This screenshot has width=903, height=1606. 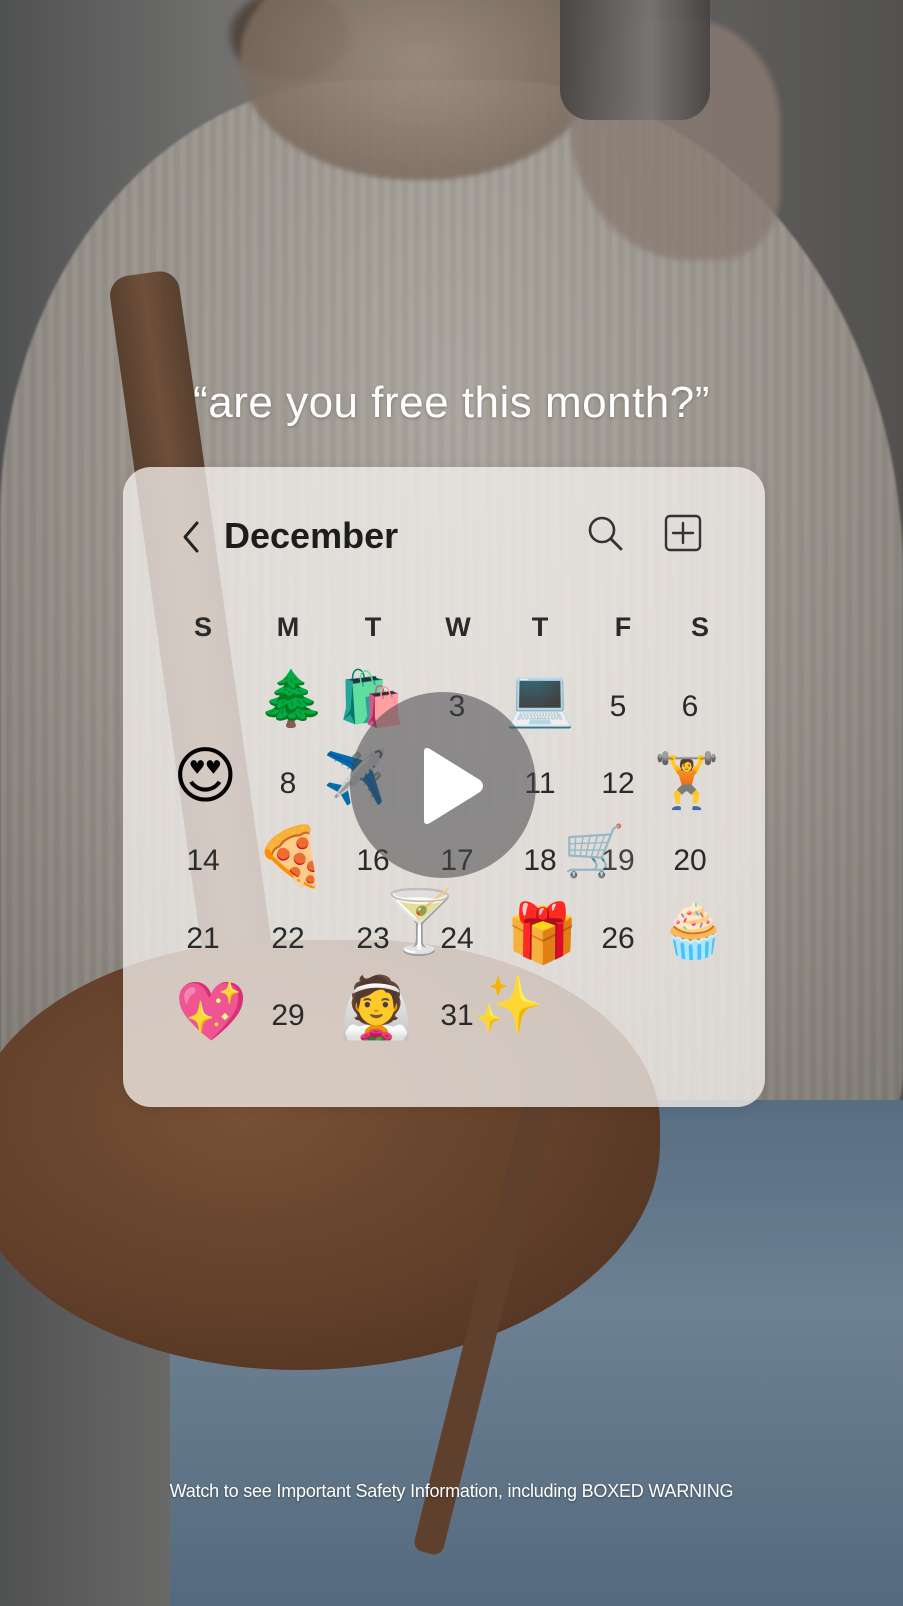 I want to click on day-12: 12, so click(x=618, y=784).